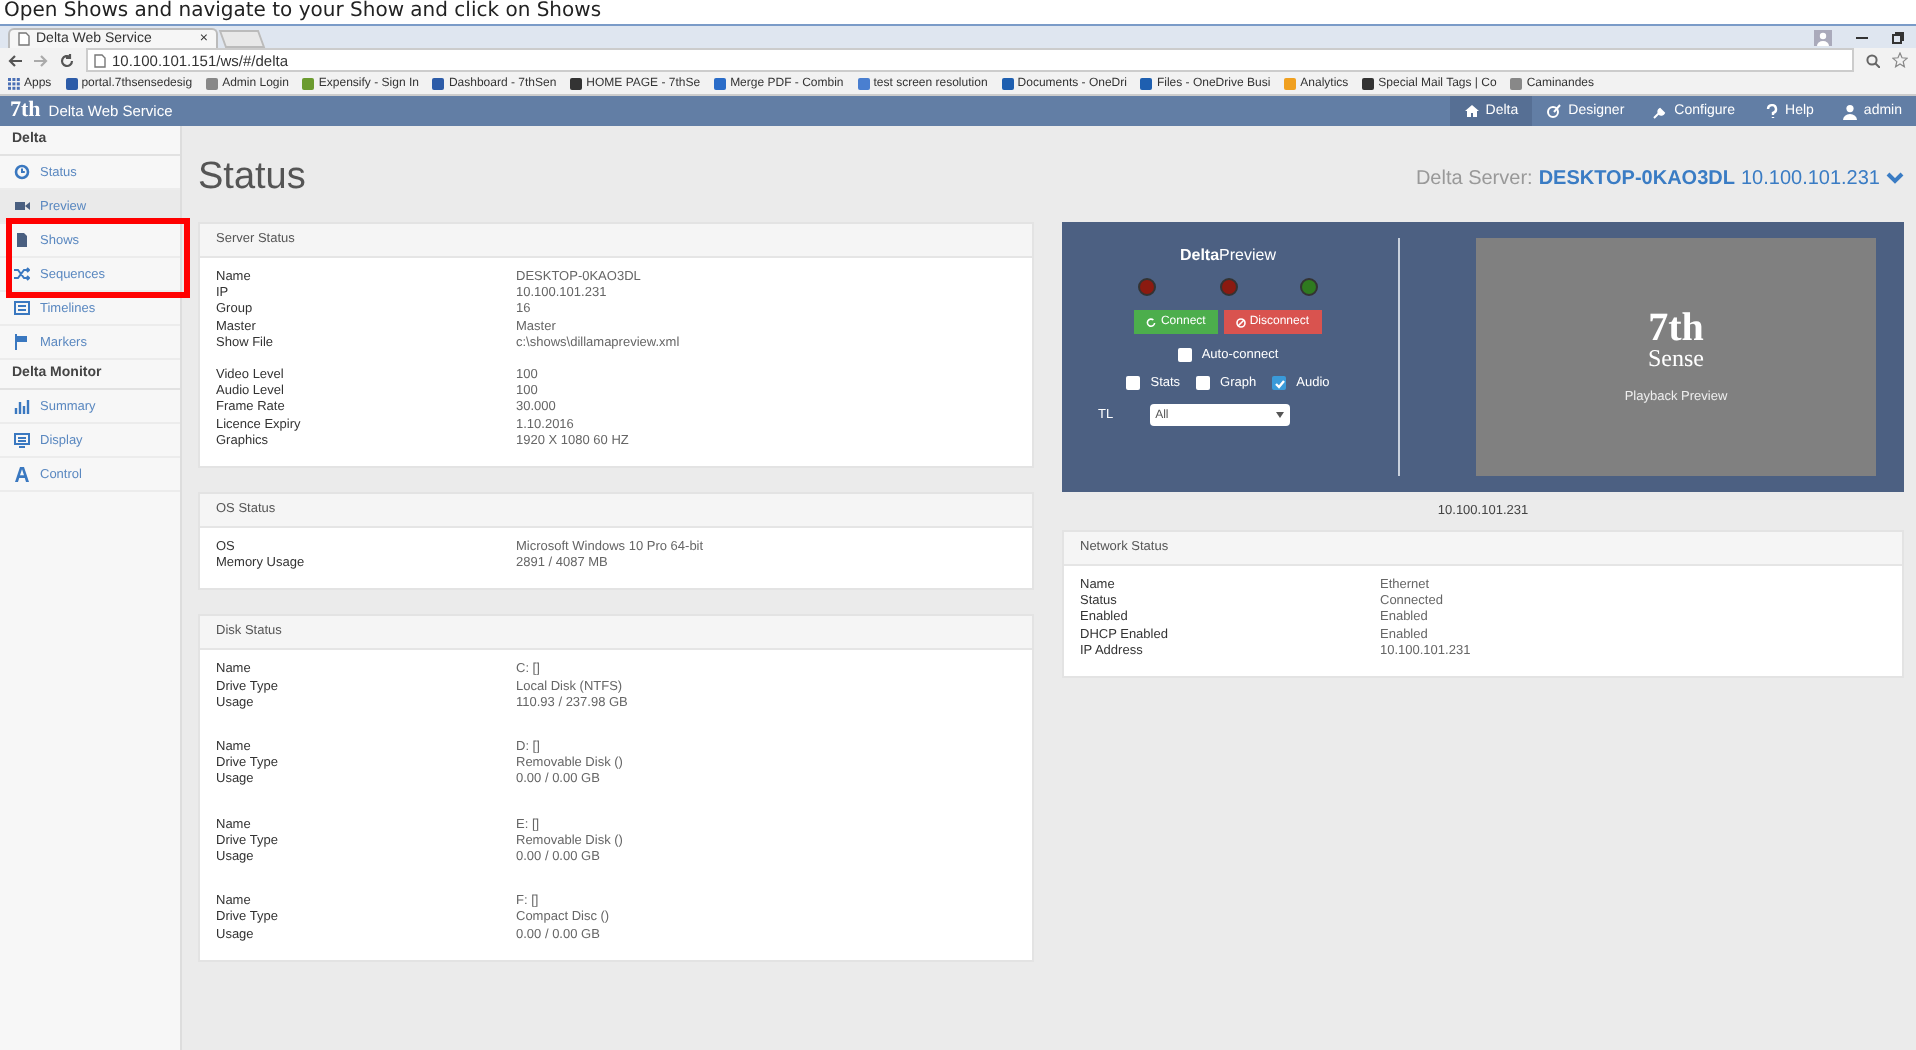  Describe the element at coordinates (1862, 37) in the screenshot. I see `minimize-icon` at that location.